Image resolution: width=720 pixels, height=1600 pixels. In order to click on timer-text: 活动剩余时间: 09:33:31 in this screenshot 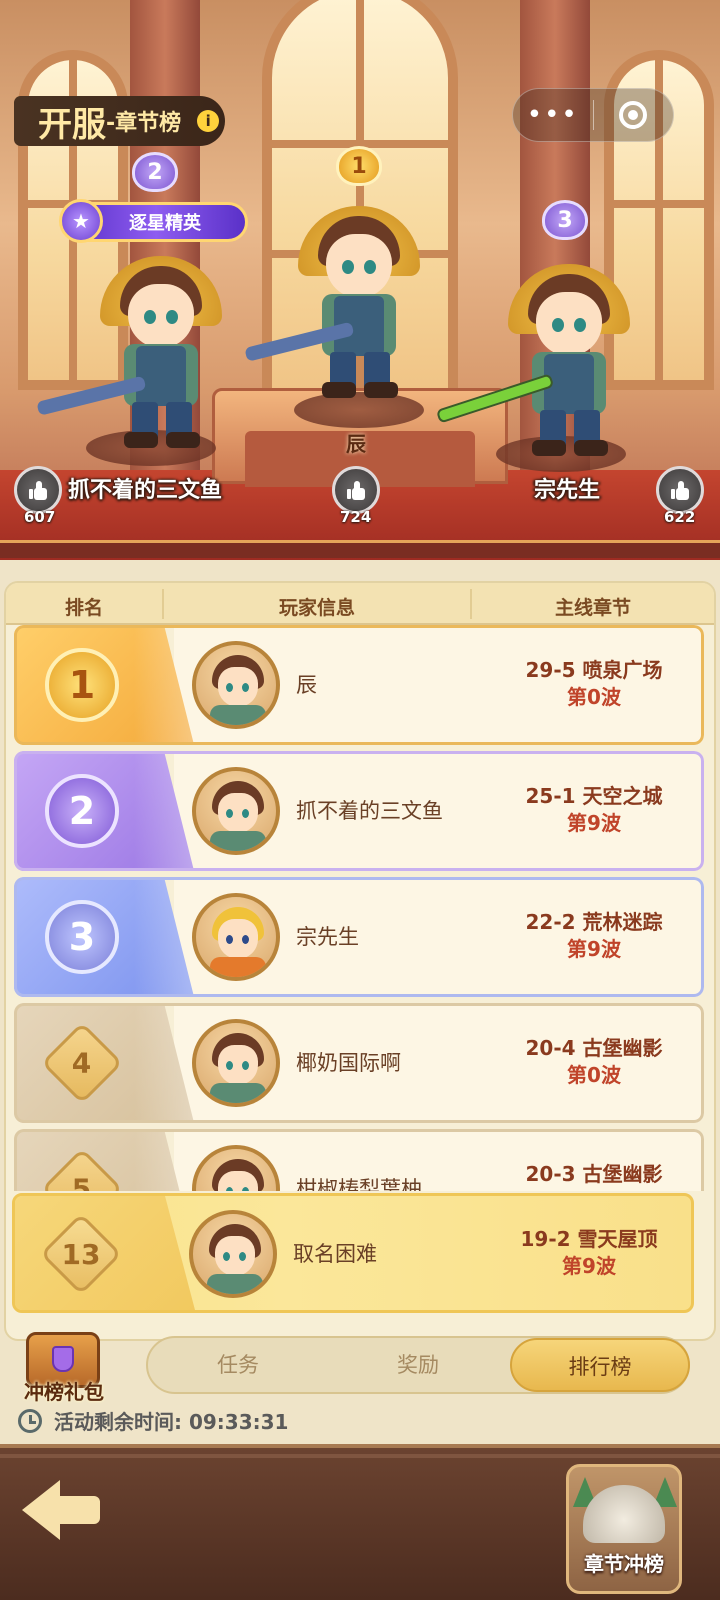, I will do `click(171, 1422)`.